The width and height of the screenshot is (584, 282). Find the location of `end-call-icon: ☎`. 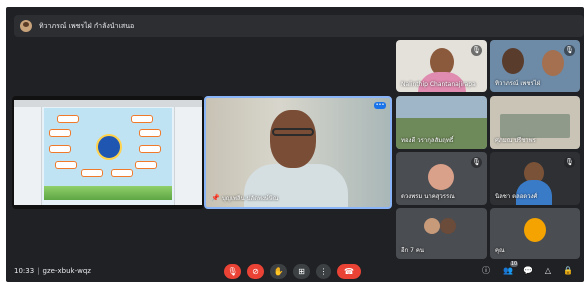

end-call-icon: ☎ is located at coordinates (349, 271).